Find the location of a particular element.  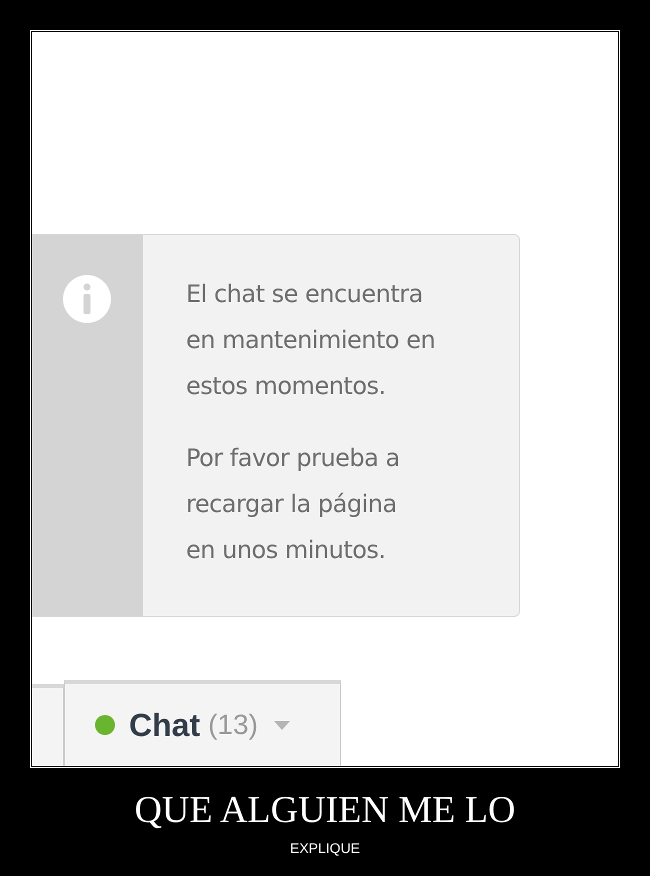

info-icon is located at coordinates (87, 299).